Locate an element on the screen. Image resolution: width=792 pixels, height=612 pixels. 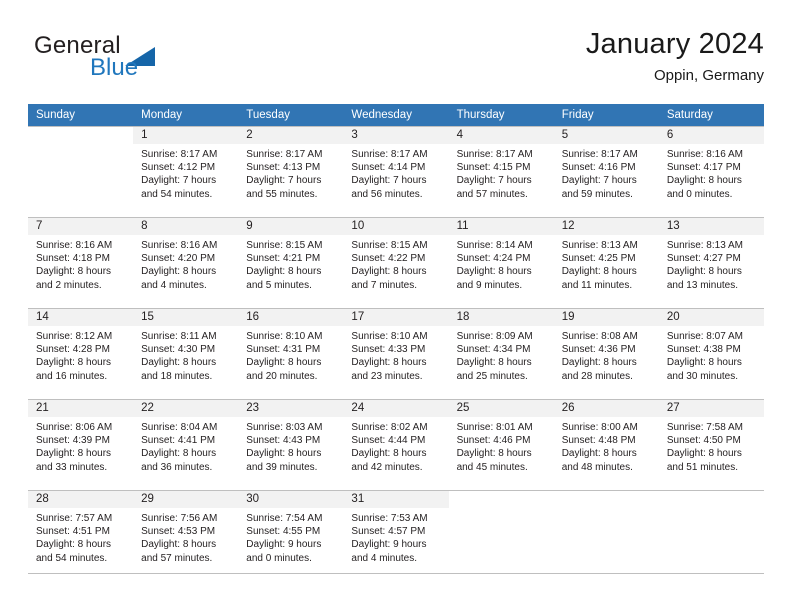
day-sunset-text: Sunset: 4:24 PM is located at coordinates (493, 259).